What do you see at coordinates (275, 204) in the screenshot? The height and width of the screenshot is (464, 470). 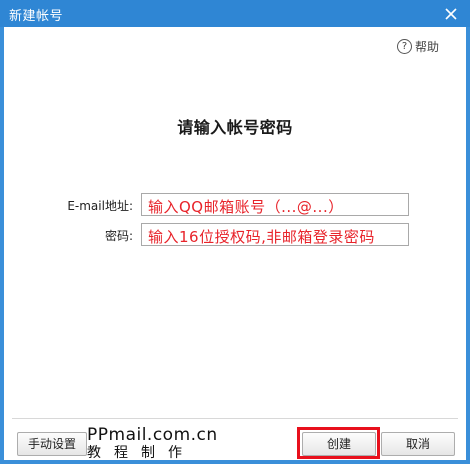 I see `email-field: 输入QQ邮箱账号（...@...）` at bounding box center [275, 204].